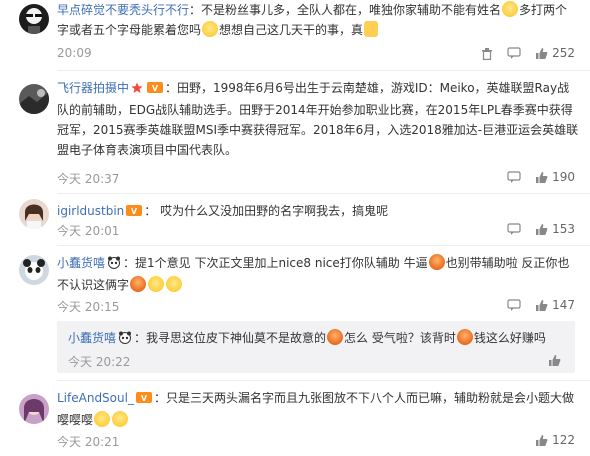  I want to click on timestamp: 今天 20:15, so click(88, 307).